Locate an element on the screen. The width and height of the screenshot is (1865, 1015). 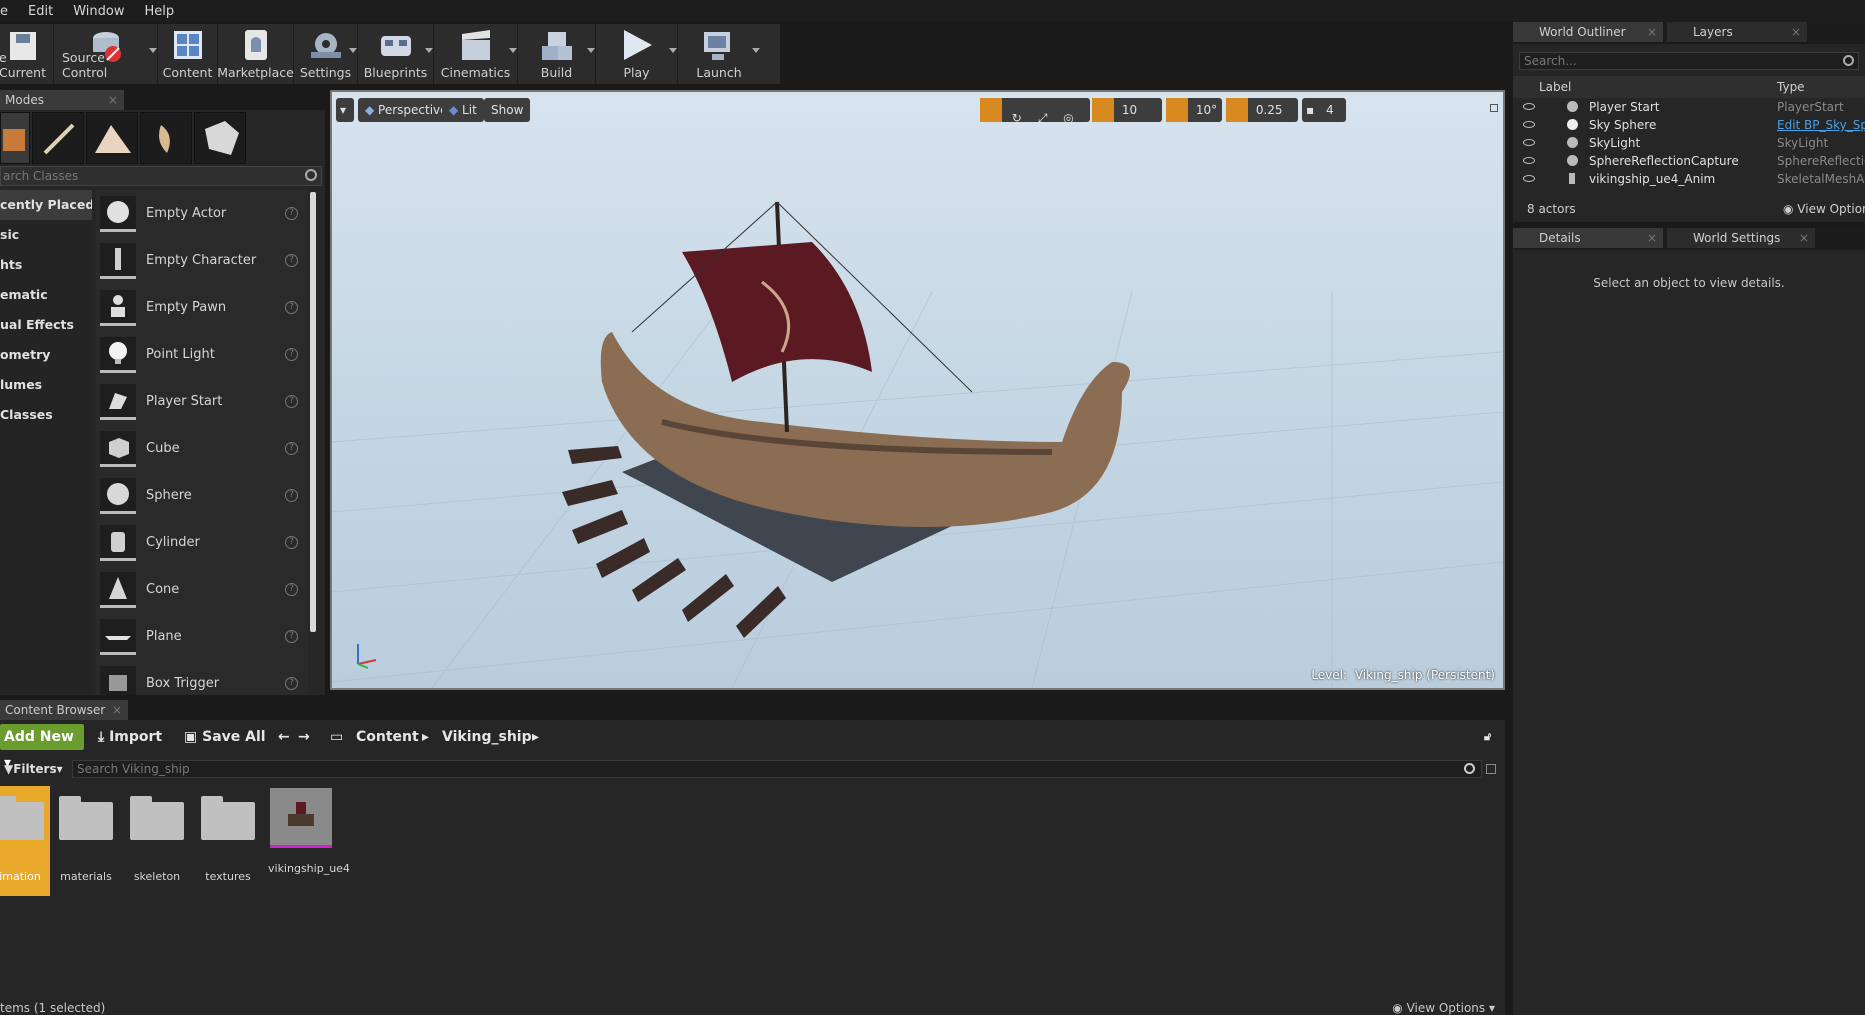
category-item: cently Placed is located at coordinates (46, 205).